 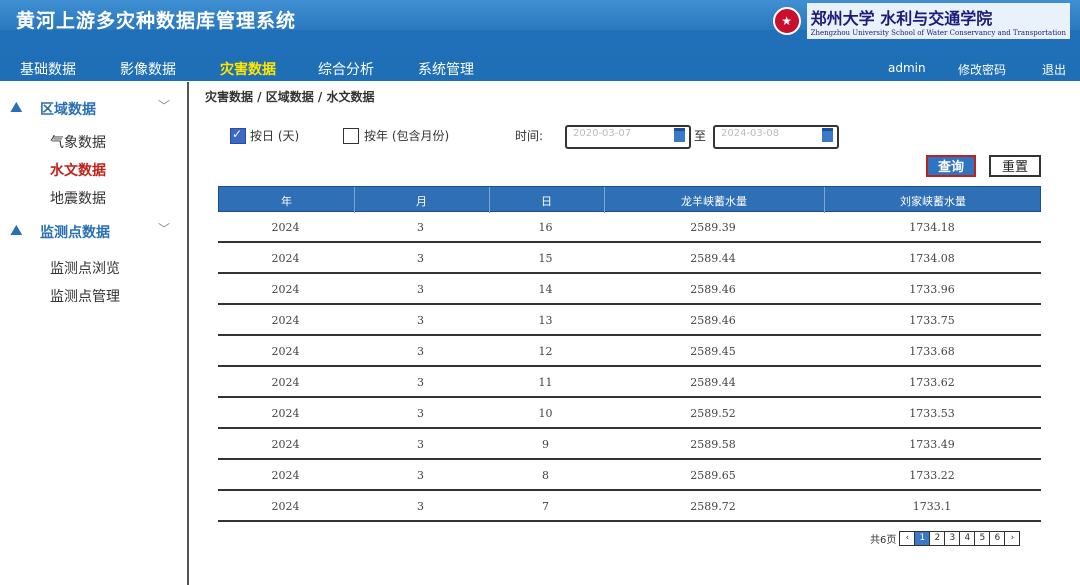 What do you see at coordinates (78, 198) in the screenshot?
I see `sidebar-item-earthquake: 地震数据` at bounding box center [78, 198].